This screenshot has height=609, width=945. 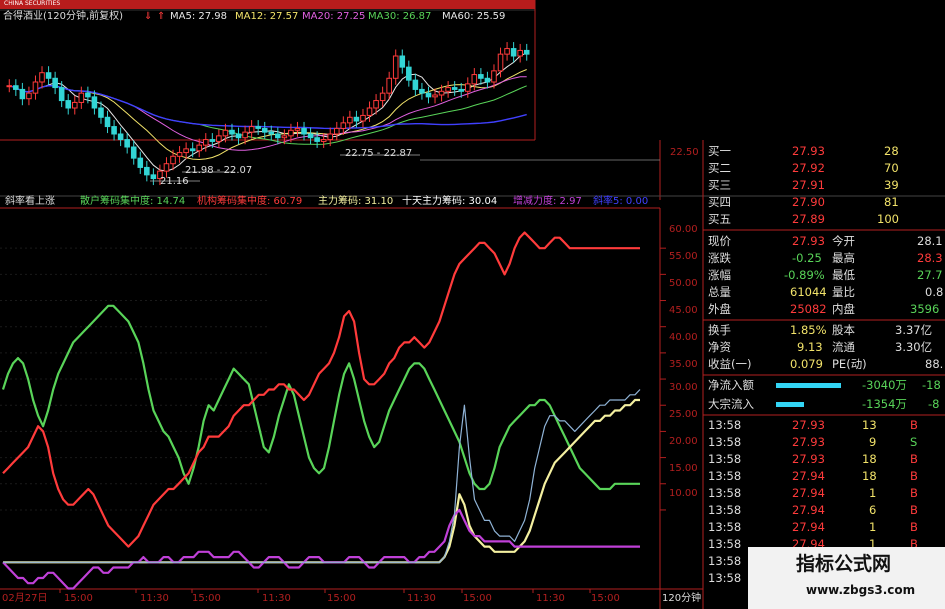 I want to click on quote-value: 28.1, so click(x=930, y=241).